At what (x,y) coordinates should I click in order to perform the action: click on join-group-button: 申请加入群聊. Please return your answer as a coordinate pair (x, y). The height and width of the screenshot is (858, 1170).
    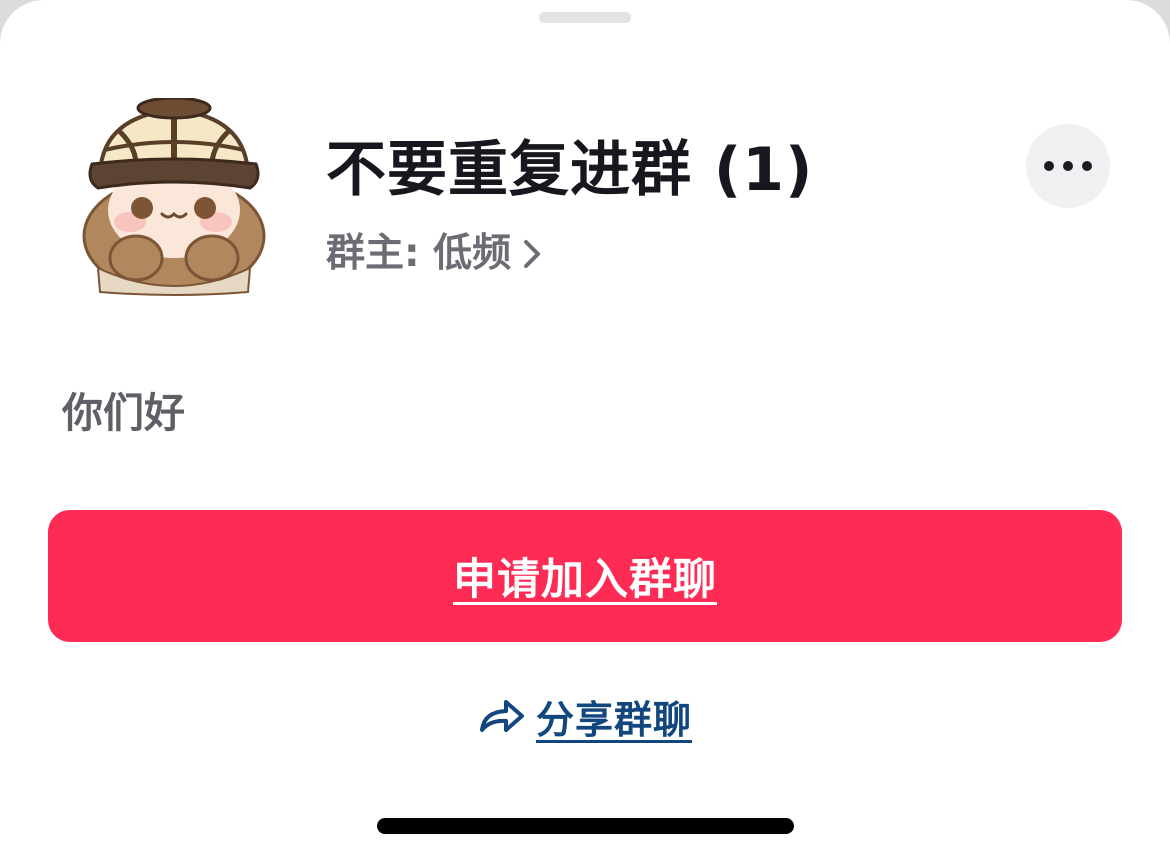
    Looking at the image, I should click on (585, 576).